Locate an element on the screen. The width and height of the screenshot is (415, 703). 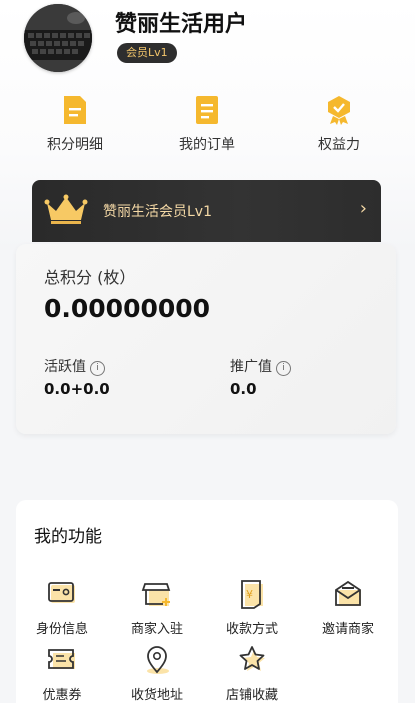
function-label: 优惠券 is located at coordinates (62, 695).